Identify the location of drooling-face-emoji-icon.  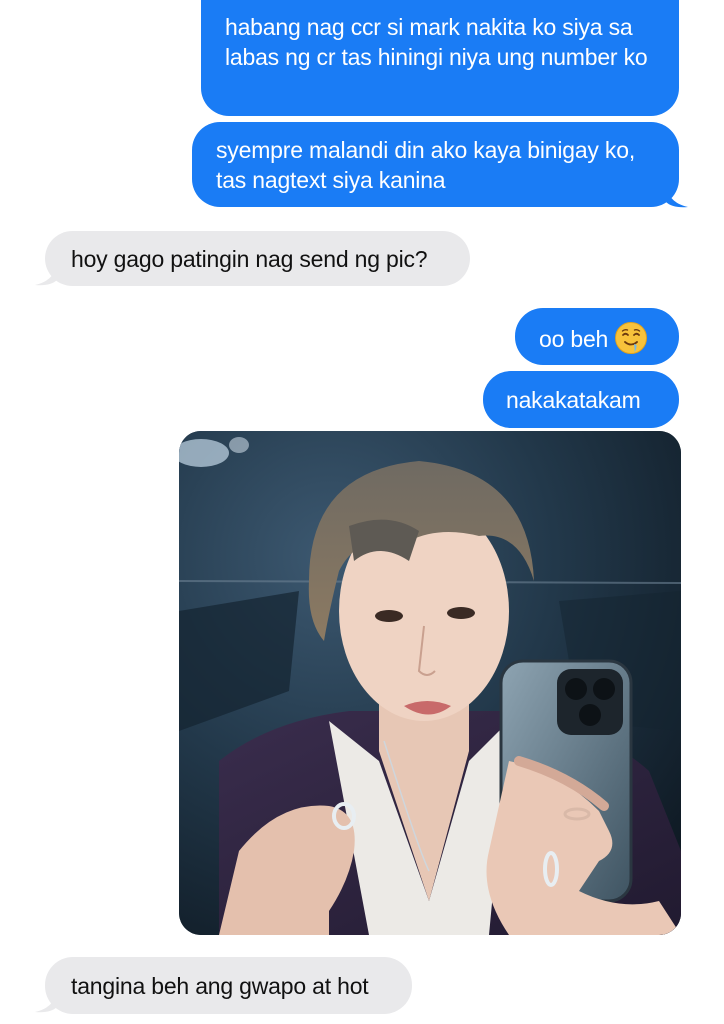
(631, 338).